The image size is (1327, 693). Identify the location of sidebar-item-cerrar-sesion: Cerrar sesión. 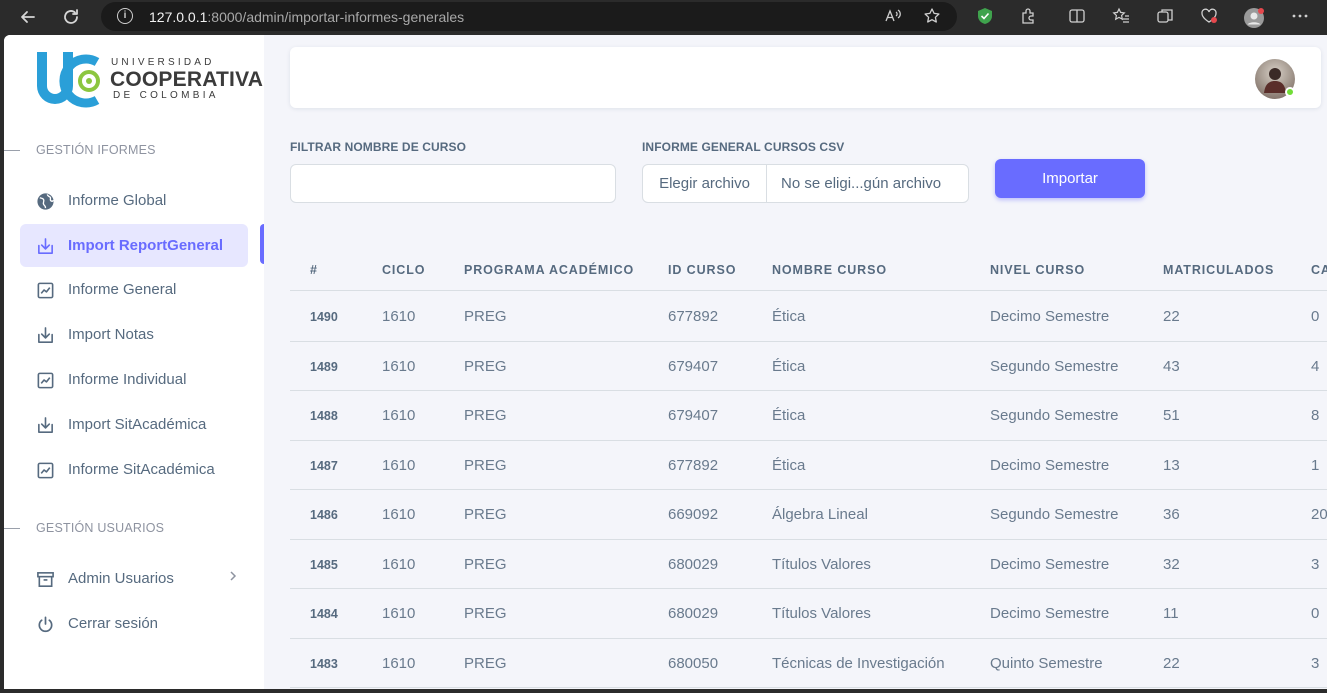
(134, 623).